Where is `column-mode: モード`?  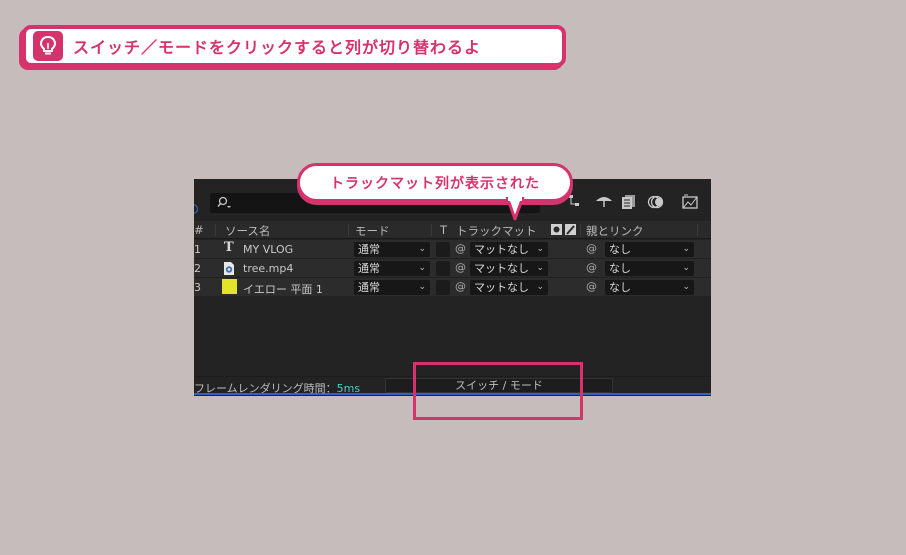 column-mode: モード is located at coordinates (372, 231).